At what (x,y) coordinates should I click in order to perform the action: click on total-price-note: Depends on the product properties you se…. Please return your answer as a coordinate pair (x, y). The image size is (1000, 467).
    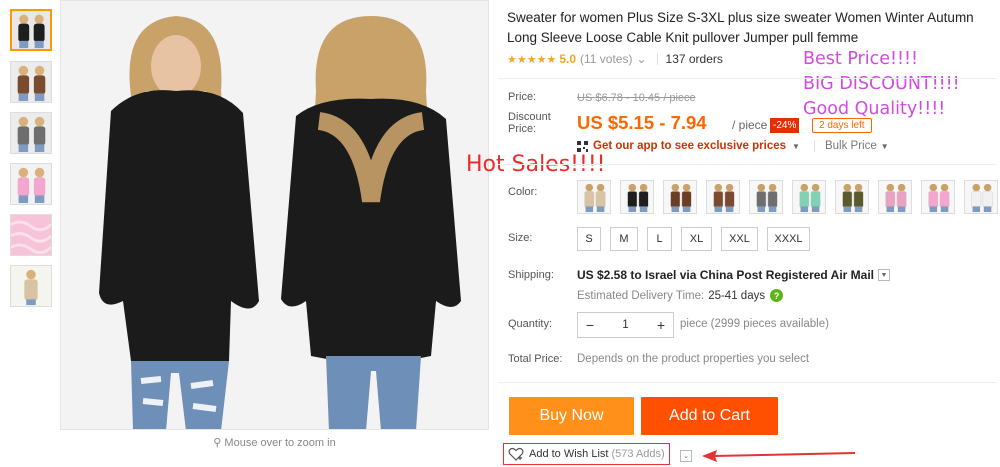
    Looking at the image, I should click on (693, 359).